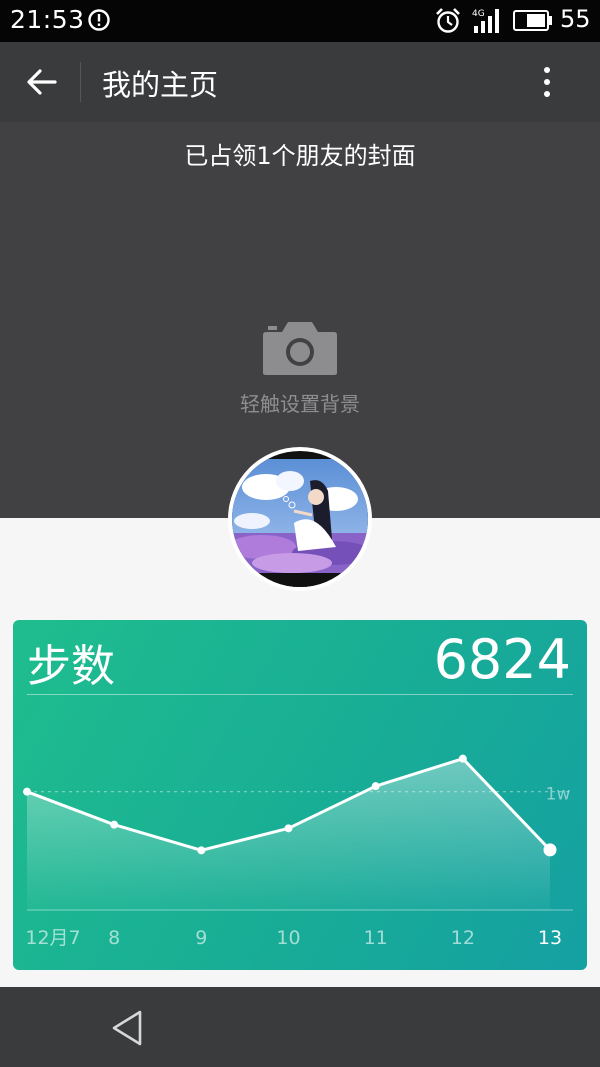 This screenshot has height=1067, width=600. Describe the element at coordinates (558, 795) in the screenshot. I see `reference-line-label: 1w` at that location.